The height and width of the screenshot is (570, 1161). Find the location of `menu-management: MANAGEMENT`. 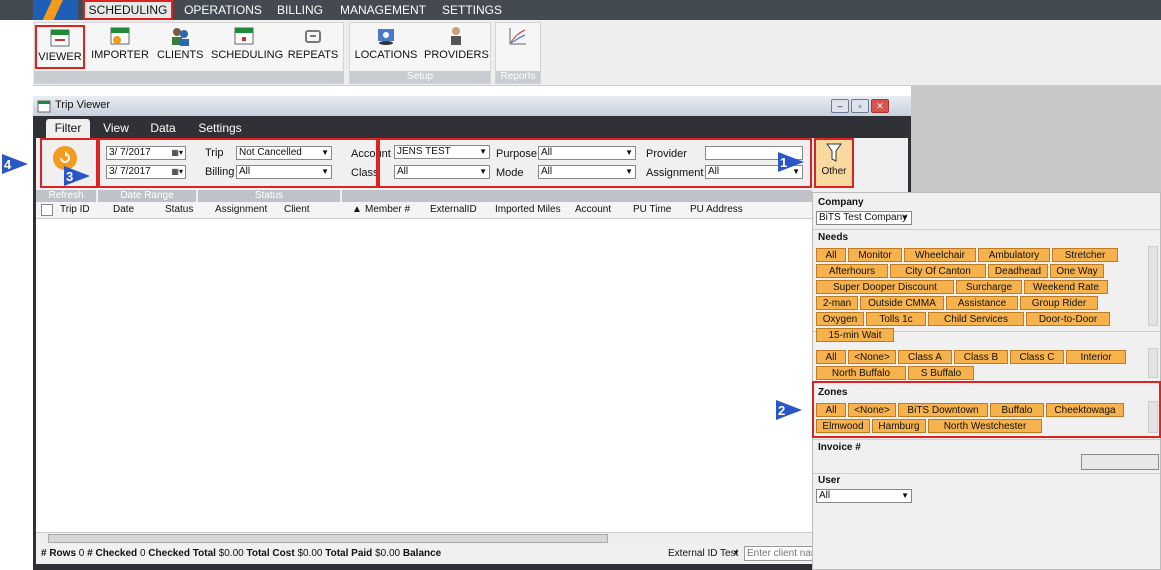

menu-management: MANAGEMENT is located at coordinates (383, 10).